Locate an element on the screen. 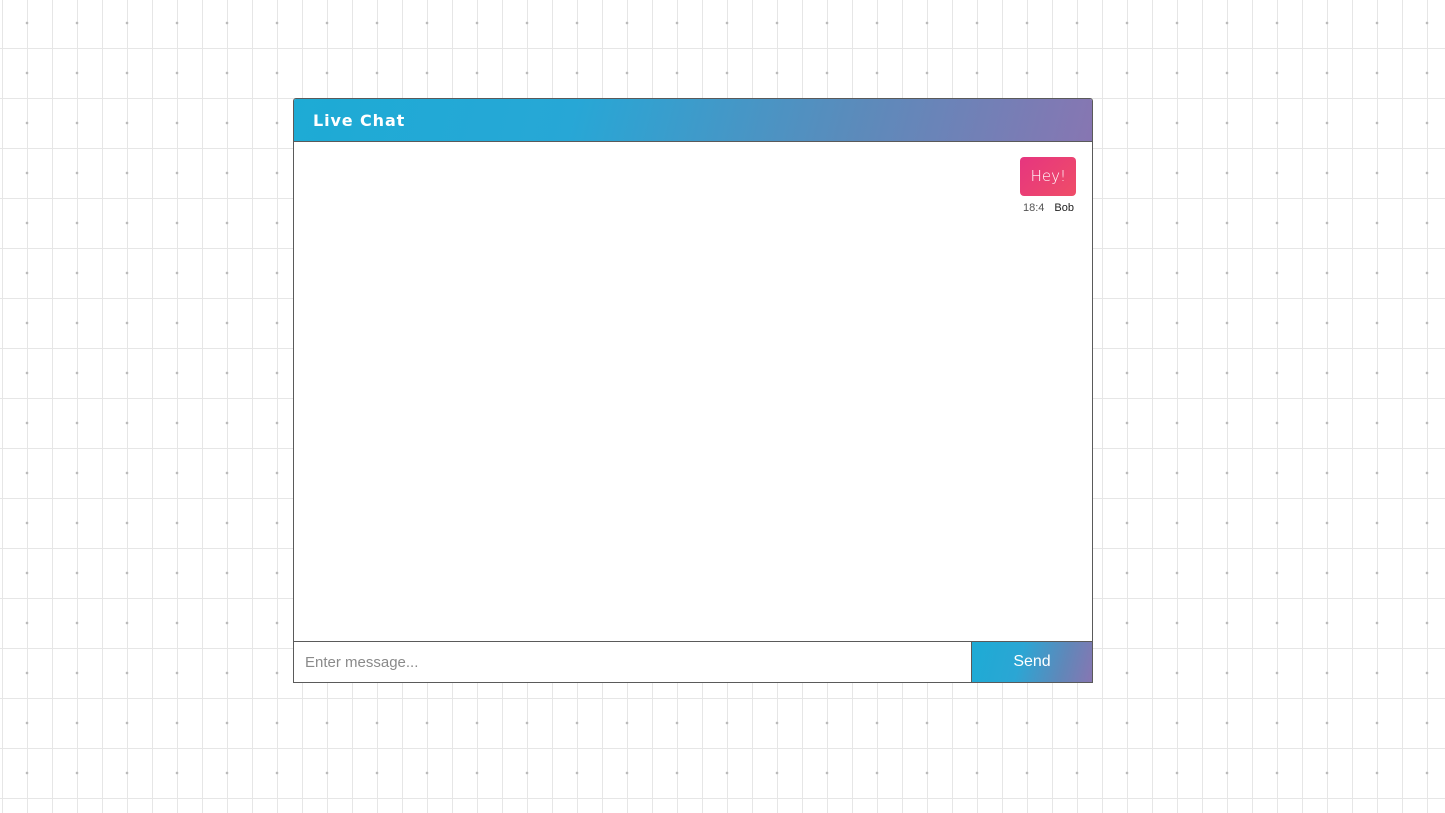 The width and height of the screenshot is (1445, 813). message-composer: Send is located at coordinates (693, 661).